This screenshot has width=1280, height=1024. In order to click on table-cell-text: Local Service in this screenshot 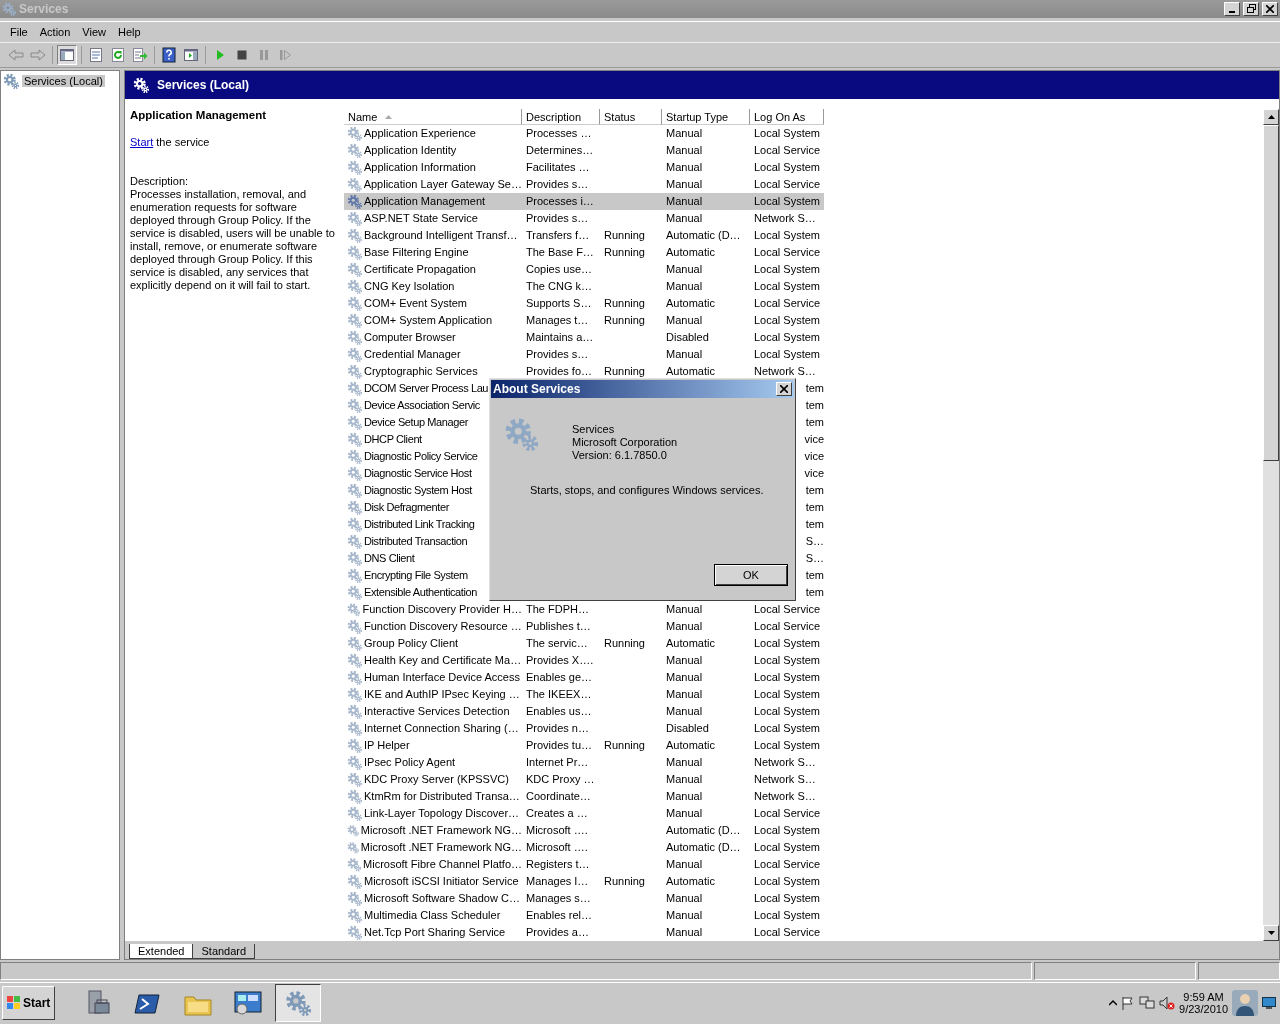, I will do `click(787, 864)`.